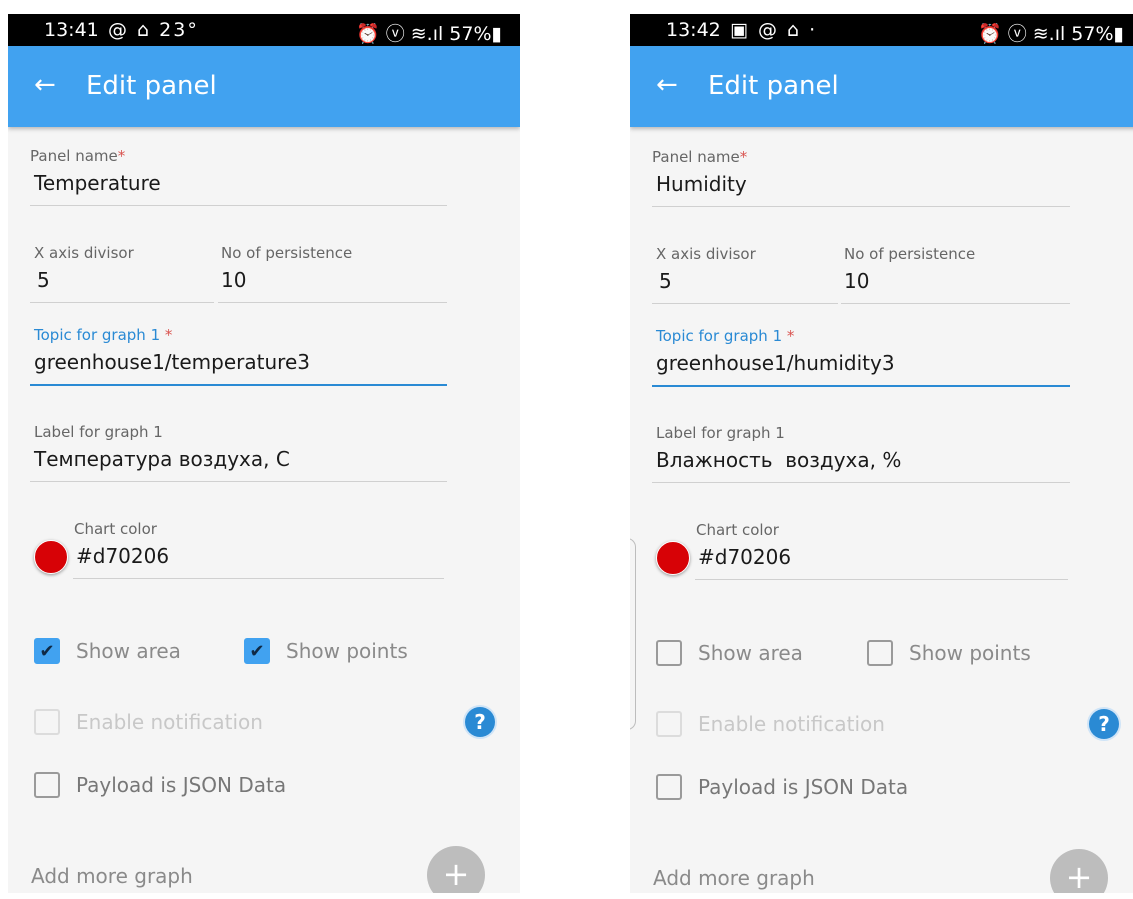 This screenshot has height=899, width=1133. Describe the element at coordinates (861, 460) in the screenshot. I see `graph-label-input: Влажность воздуха, %` at that location.